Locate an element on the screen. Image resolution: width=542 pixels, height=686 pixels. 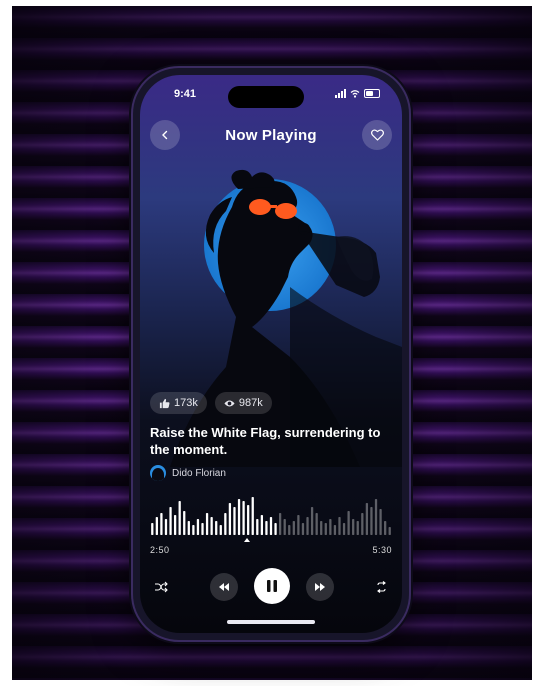
fast-forward-icon is located at coordinates (320, 587).